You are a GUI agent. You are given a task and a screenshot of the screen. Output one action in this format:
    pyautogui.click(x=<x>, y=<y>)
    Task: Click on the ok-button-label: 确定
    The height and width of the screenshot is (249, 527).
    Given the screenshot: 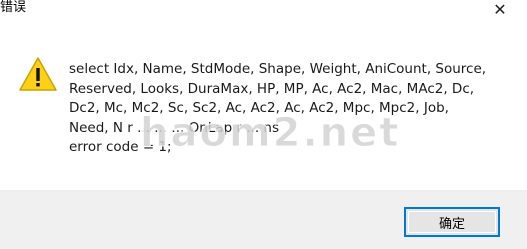 What is the action you would take?
    pyautogui.click(x=451, y=224)
    